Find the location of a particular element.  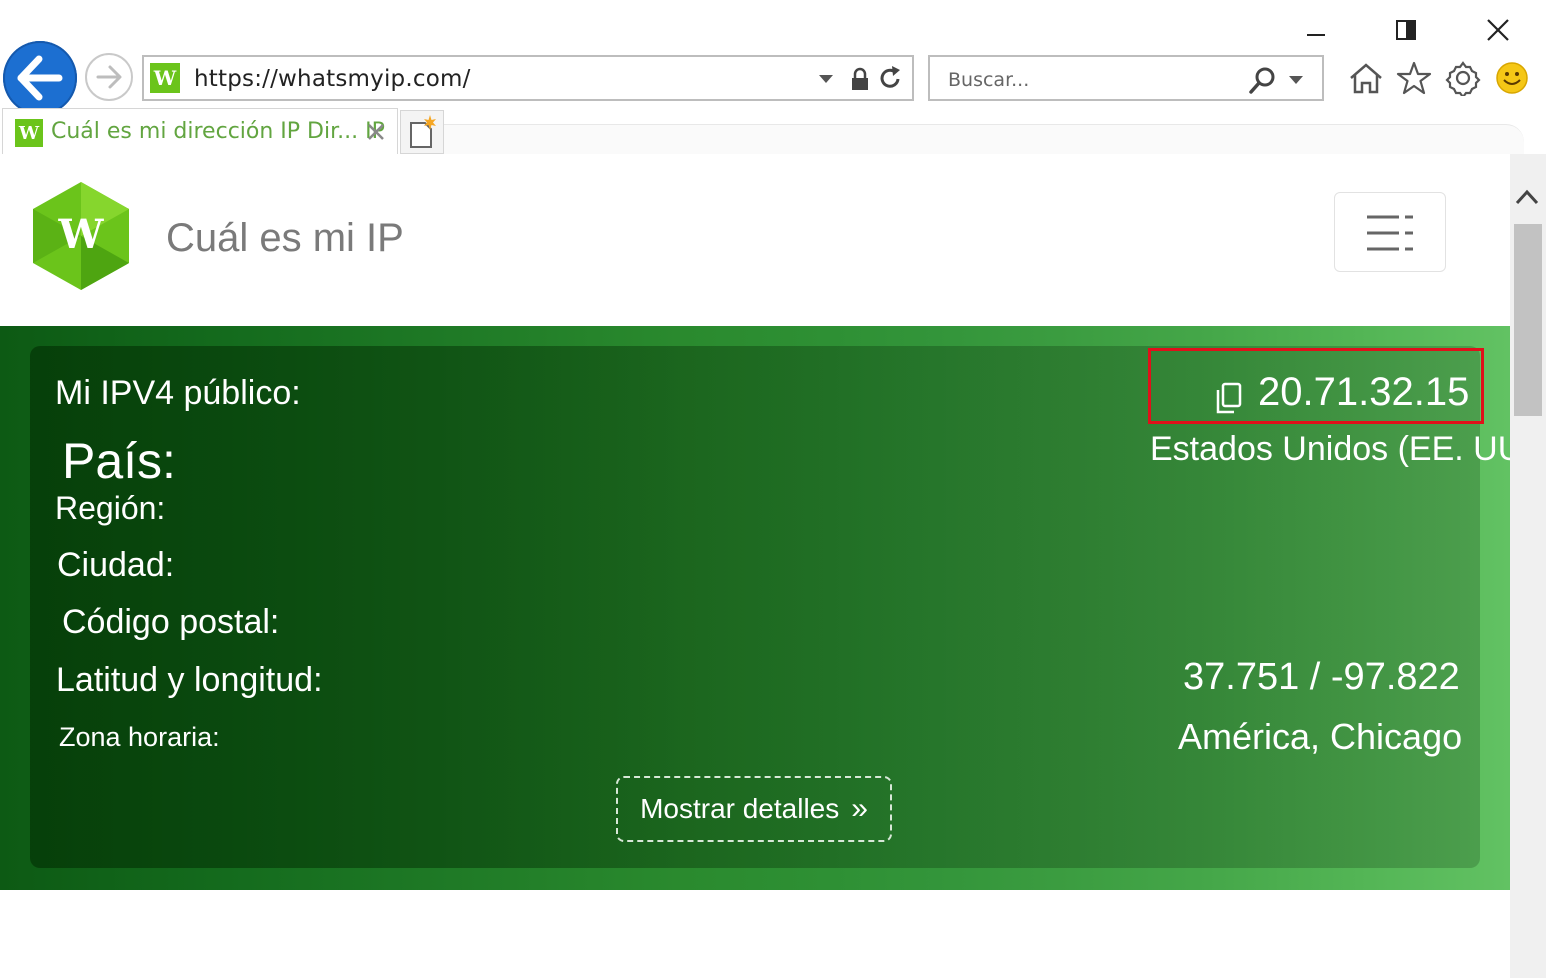

close-icon is located at coordinates (1498, 30).